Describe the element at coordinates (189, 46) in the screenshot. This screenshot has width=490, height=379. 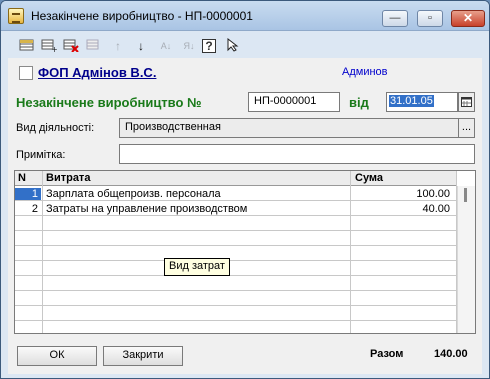
I see `sort-descending-icon: Я↓` at that location.